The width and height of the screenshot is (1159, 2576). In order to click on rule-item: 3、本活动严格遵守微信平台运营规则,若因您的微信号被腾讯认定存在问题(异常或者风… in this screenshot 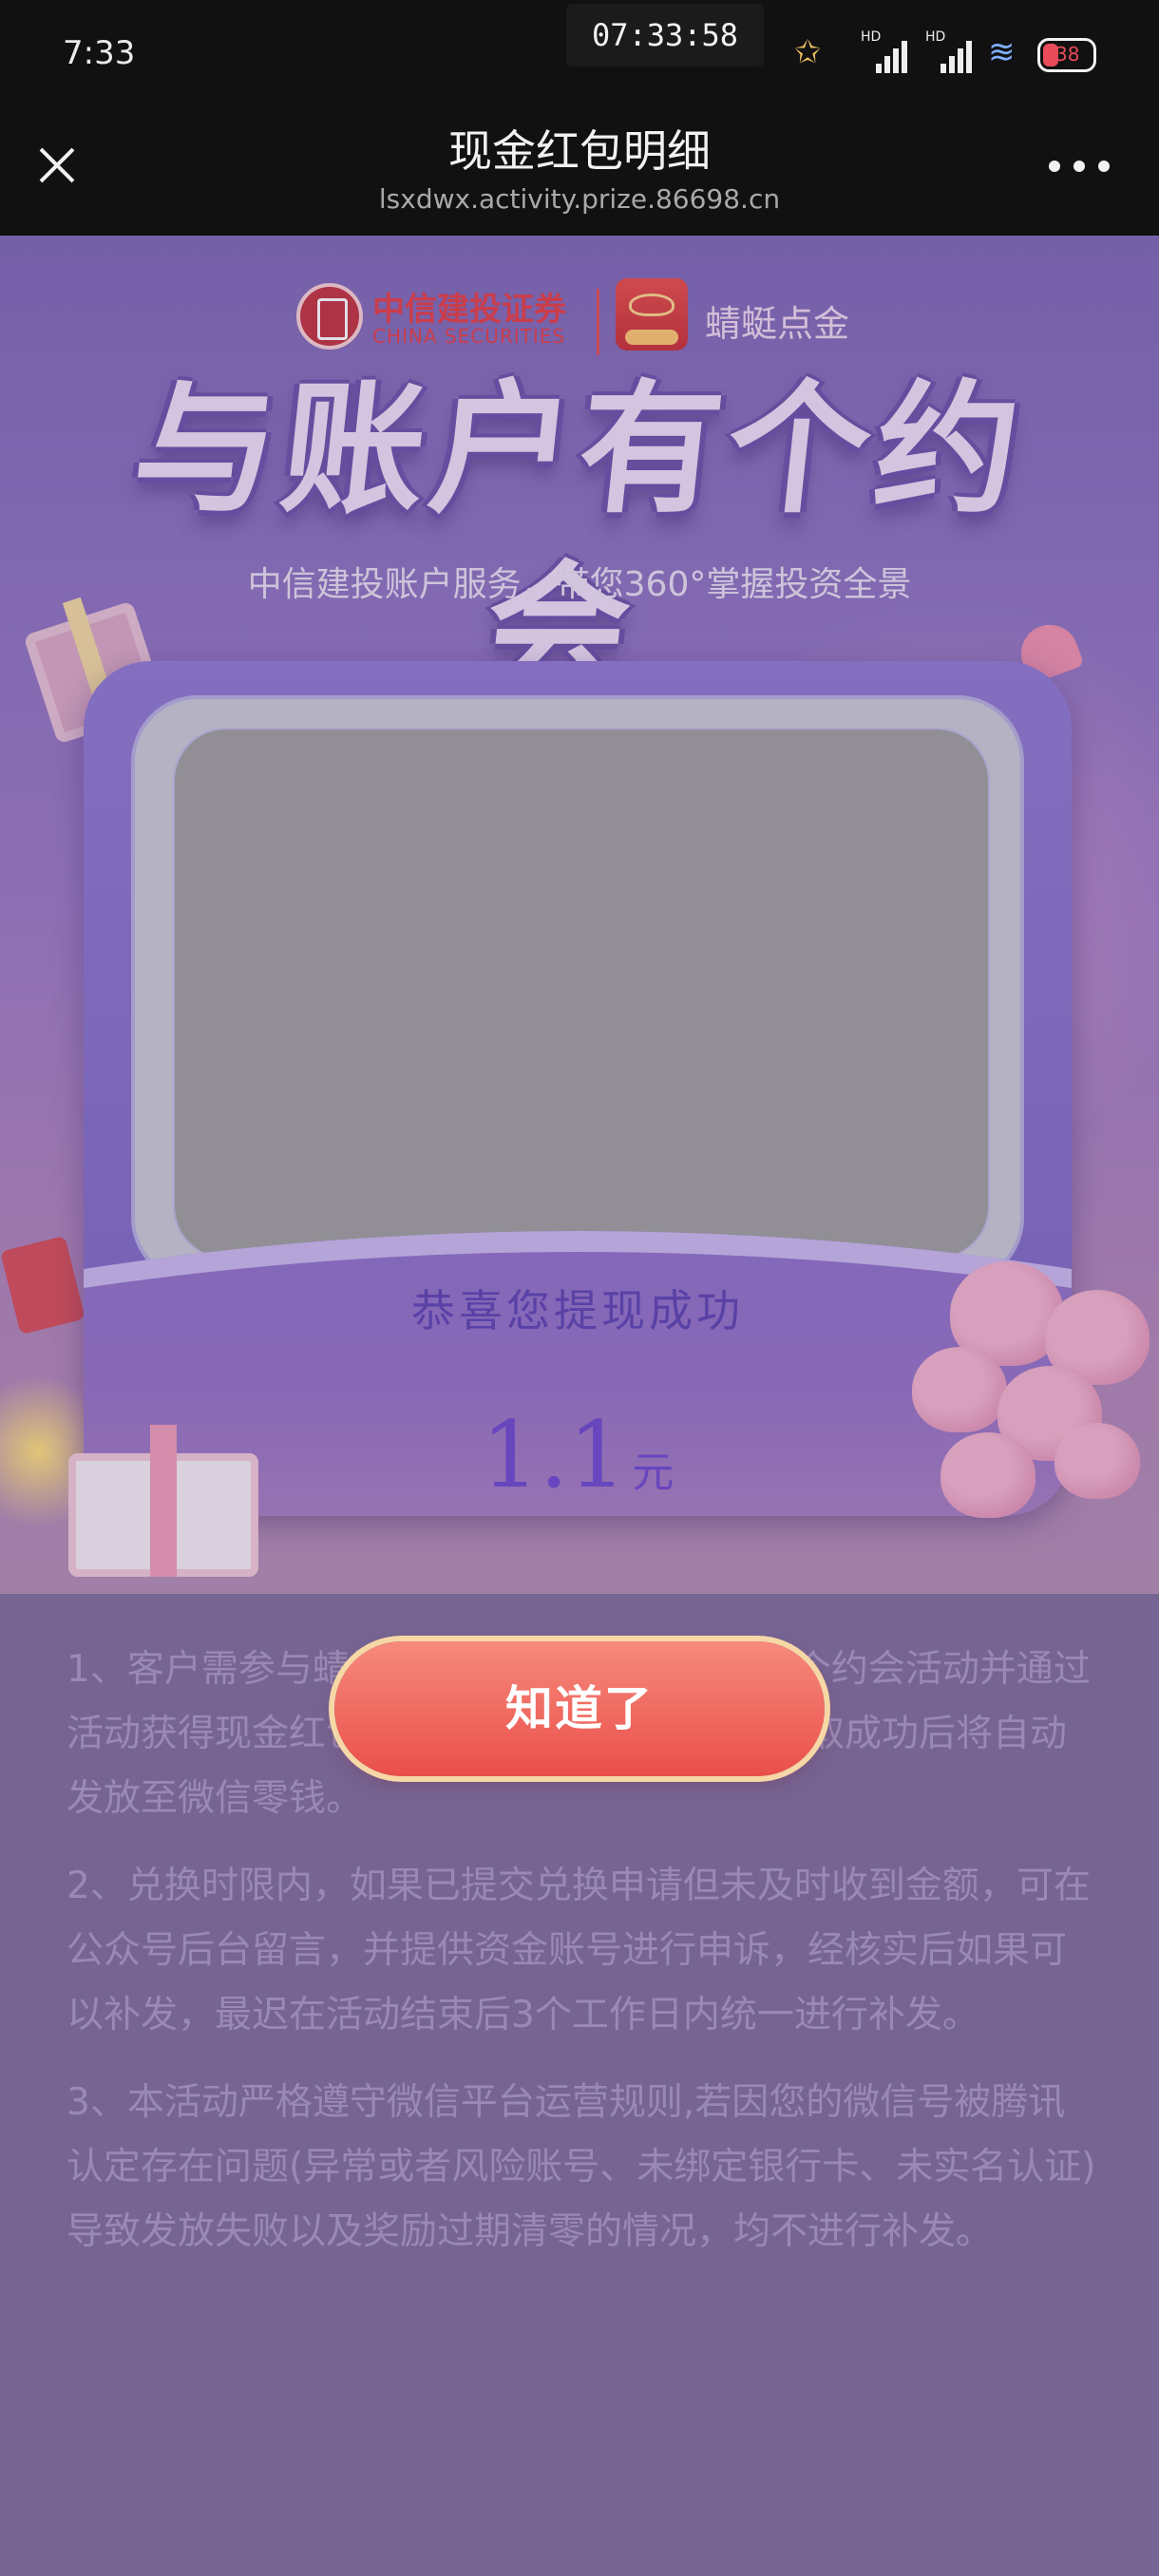, I will do `click(581, 2167)`.